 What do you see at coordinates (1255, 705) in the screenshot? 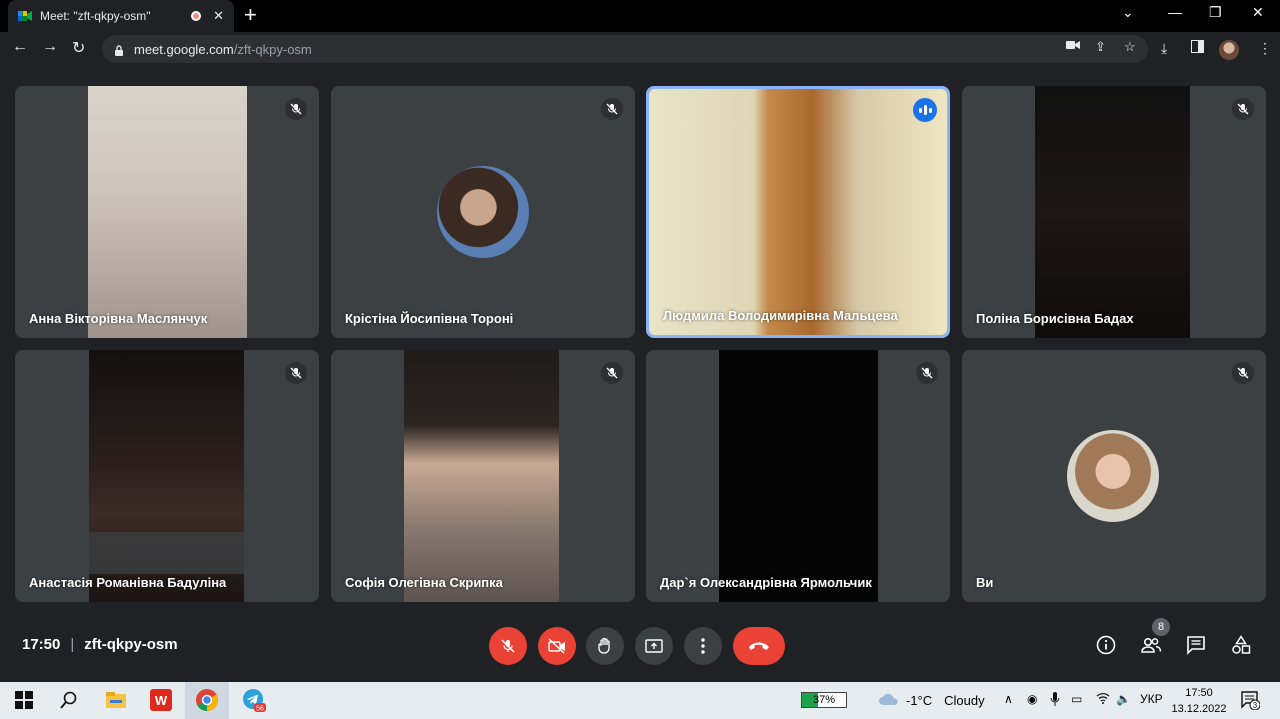
I see `notification-count: 3` at bounding box center [1255, 705].